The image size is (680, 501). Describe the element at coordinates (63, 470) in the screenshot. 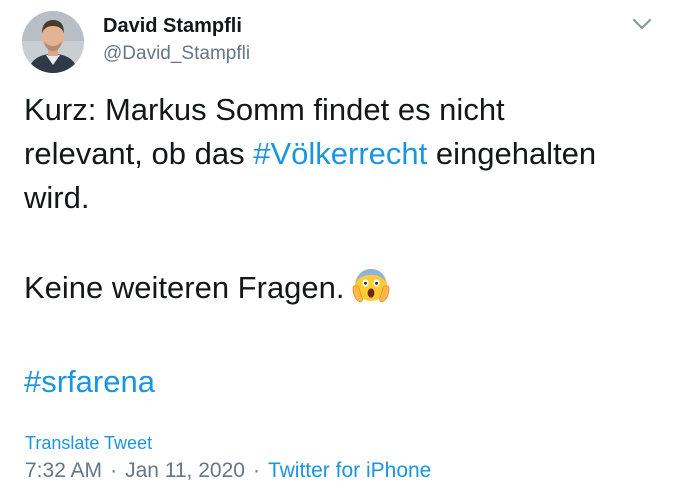

I see `tweet-time: 7:32 AM` at that location.